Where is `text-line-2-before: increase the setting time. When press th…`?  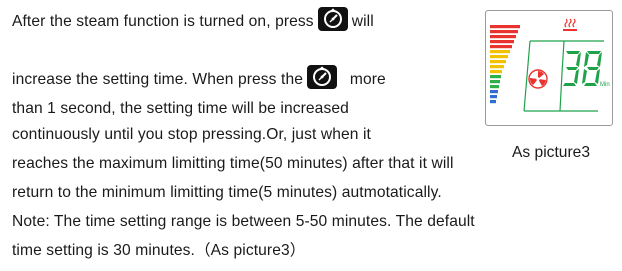 text-line-2-before: increase the setting time. When press th… is located at coordinates (157, 80).